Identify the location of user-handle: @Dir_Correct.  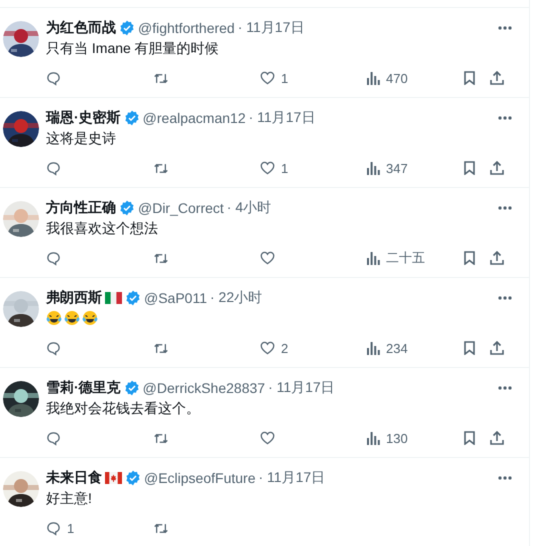
(181, 208).